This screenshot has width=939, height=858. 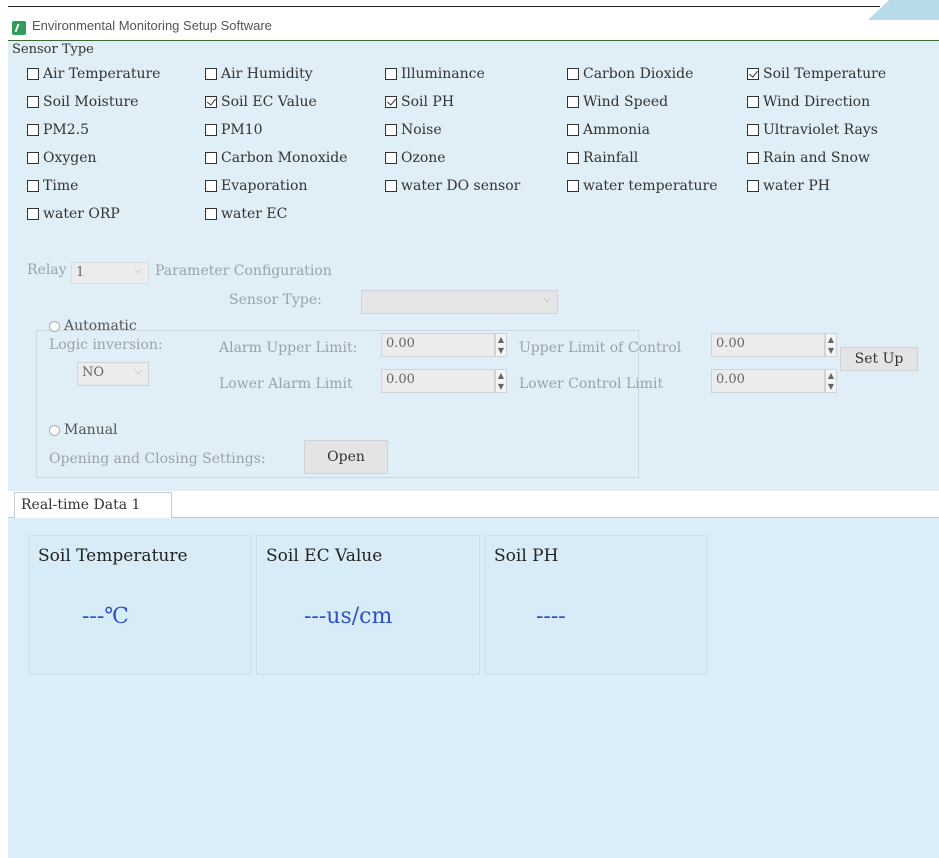 I want to click on sensor-checkbox-item: Evaporation, so click(x=256, y=186).